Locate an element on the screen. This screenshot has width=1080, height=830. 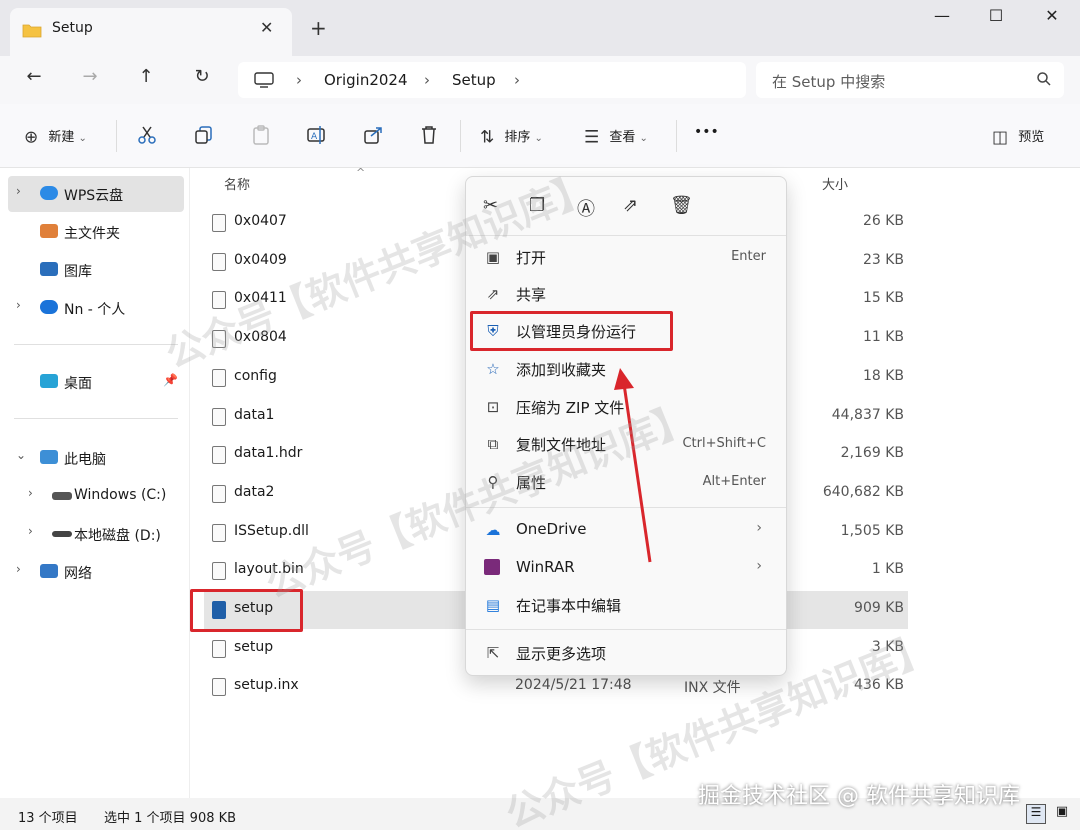
annotation-arrow is located at coordinates (633, 465).